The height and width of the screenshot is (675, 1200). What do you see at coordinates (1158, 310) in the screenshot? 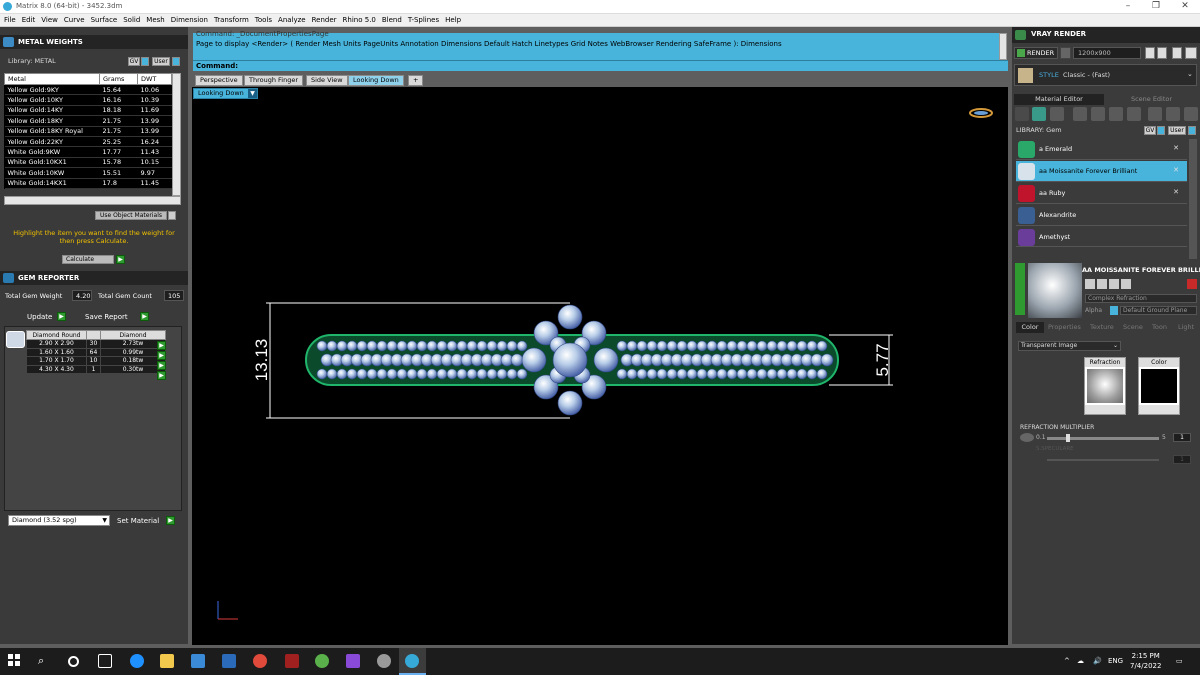
I see `ground-plane-select: Default Ground Plane` at bounding box center [1158, 310].